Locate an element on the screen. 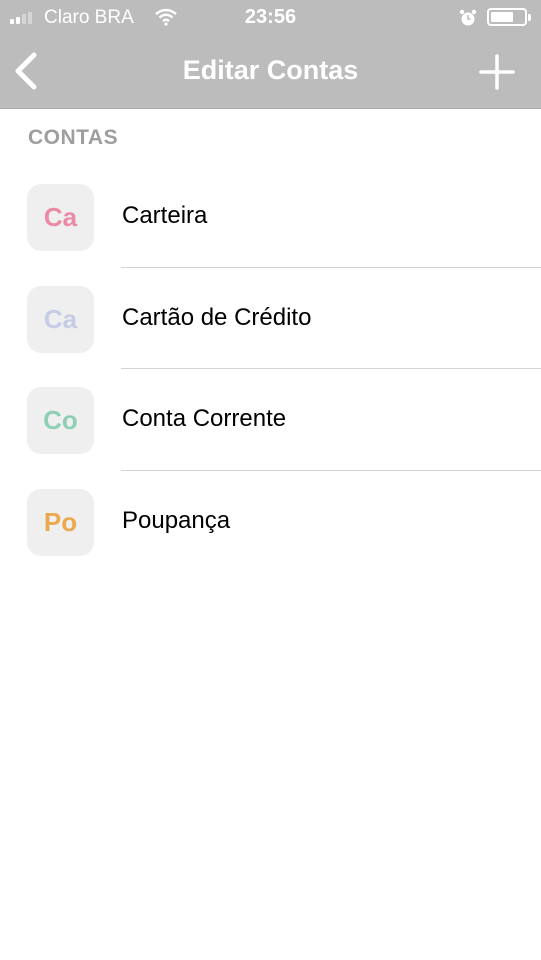  section-header: CONTAS is located at coordinates (73, 137).